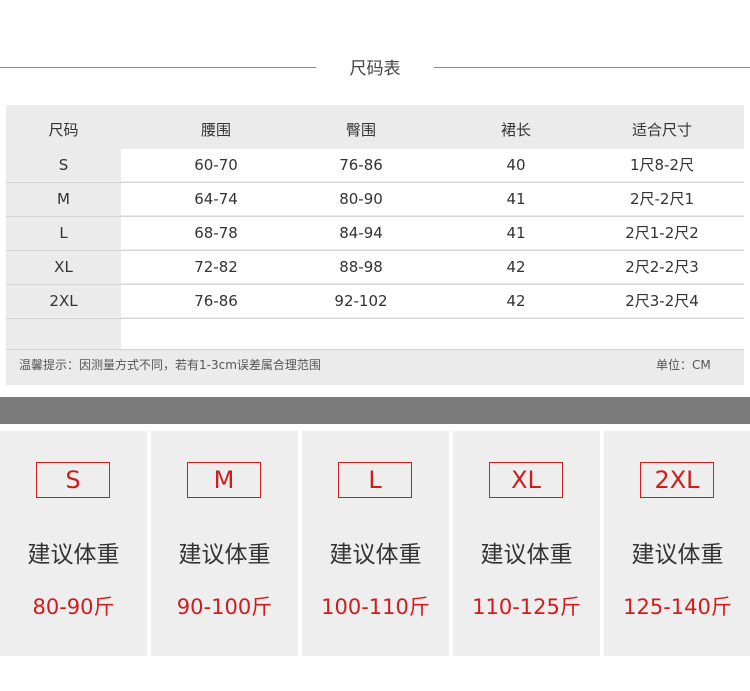  I want to click on row-size: M, so click(63, 199).